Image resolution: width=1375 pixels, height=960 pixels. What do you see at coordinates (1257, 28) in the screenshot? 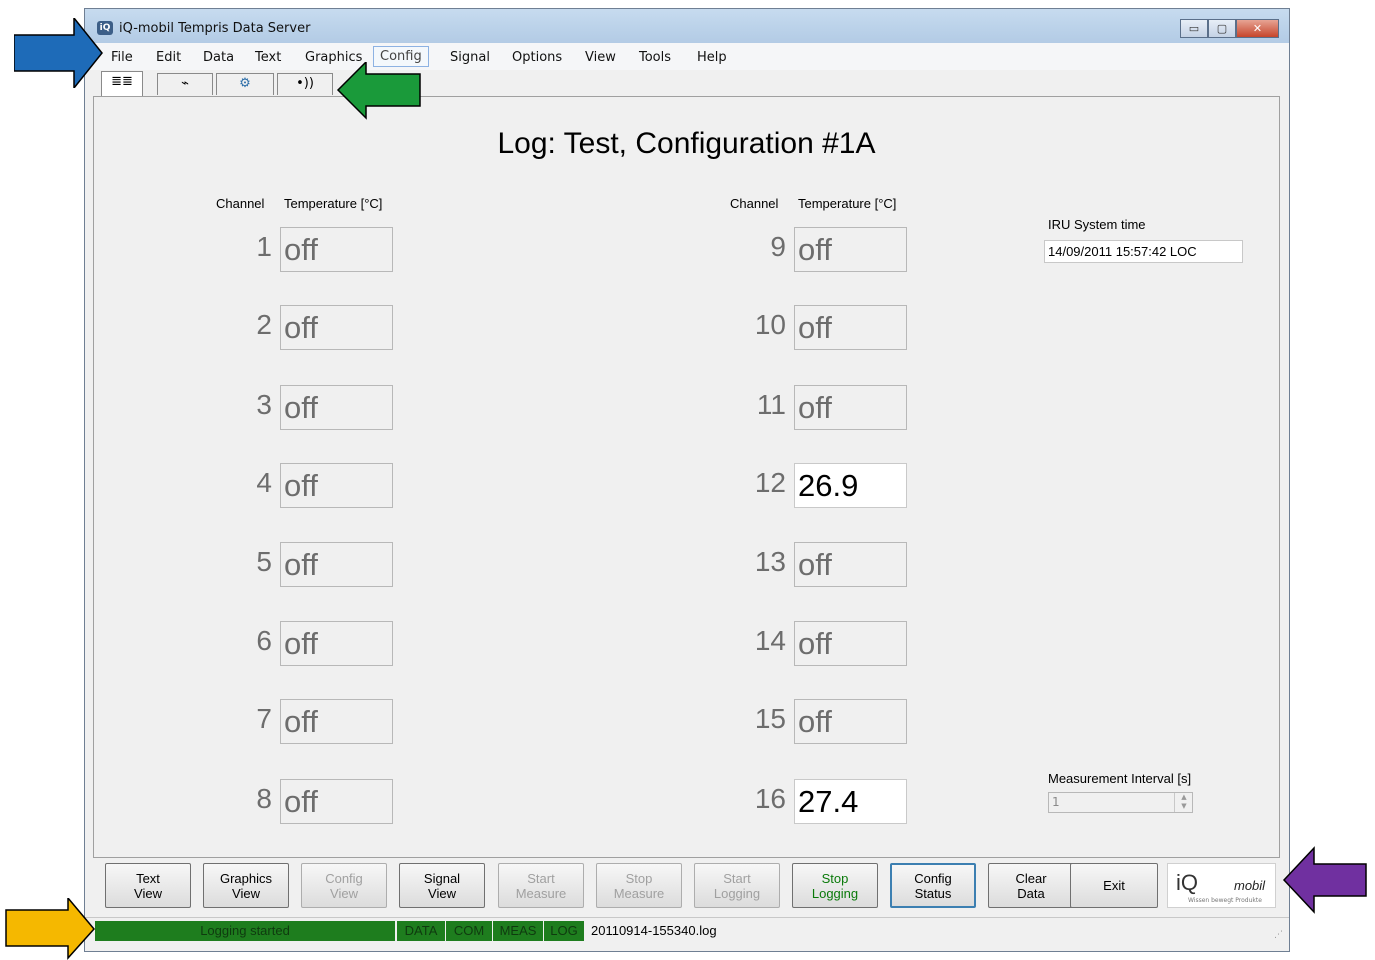
I see `close-button: ✕` at bounding box center [1257, 28].